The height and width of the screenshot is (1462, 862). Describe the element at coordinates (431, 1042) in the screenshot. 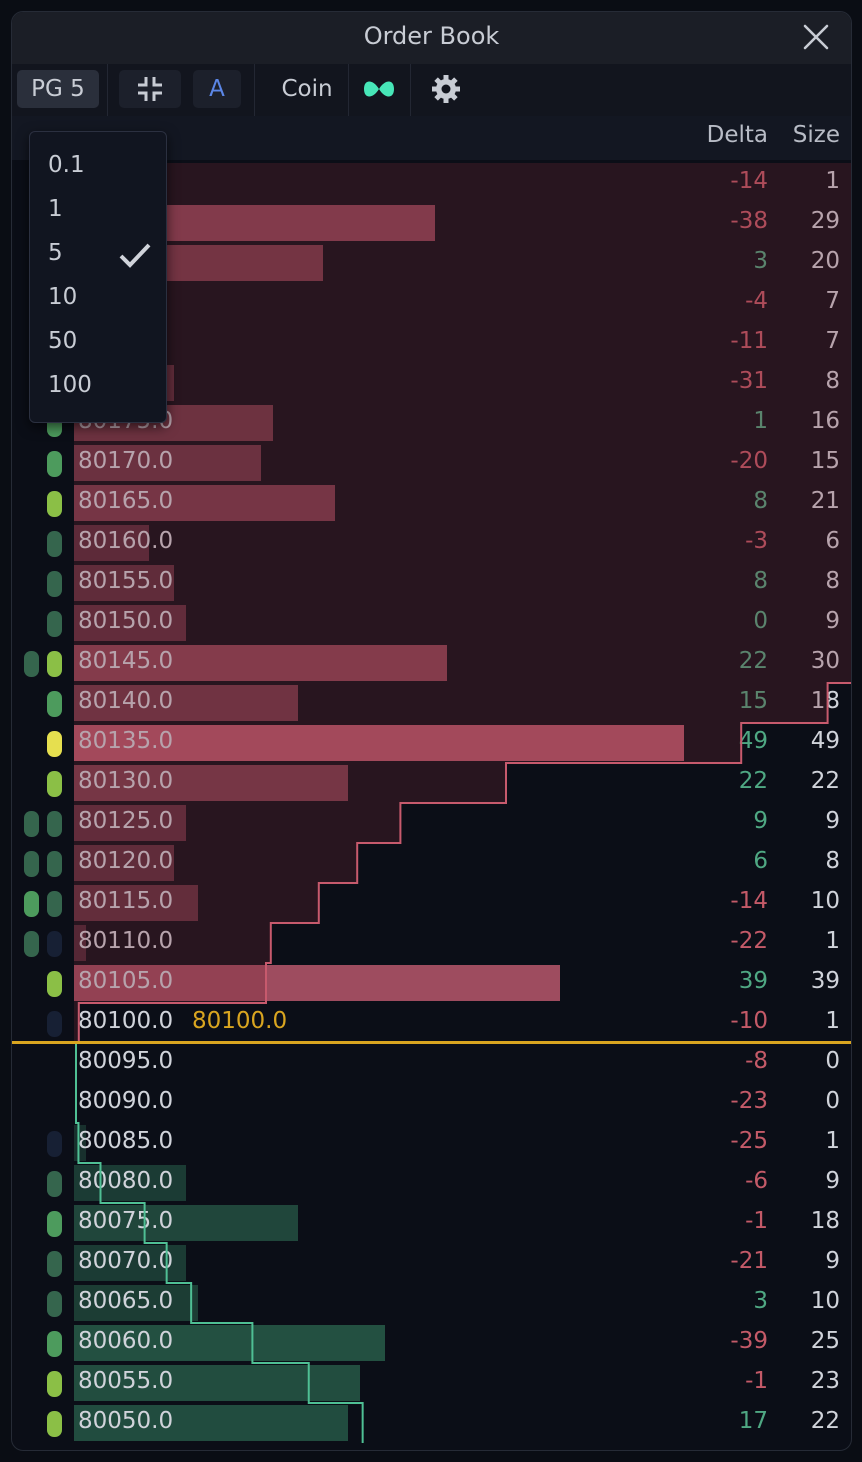

I see `mid-price-line` at that location.